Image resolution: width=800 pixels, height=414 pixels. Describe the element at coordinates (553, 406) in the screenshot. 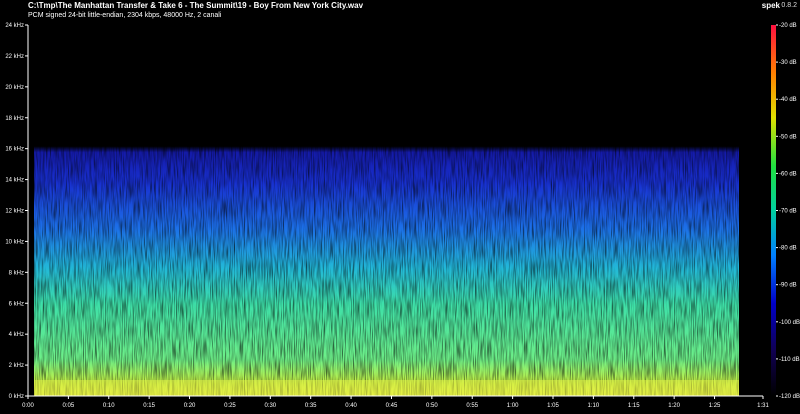

I see `x-tick-label: 1:05` at that location.